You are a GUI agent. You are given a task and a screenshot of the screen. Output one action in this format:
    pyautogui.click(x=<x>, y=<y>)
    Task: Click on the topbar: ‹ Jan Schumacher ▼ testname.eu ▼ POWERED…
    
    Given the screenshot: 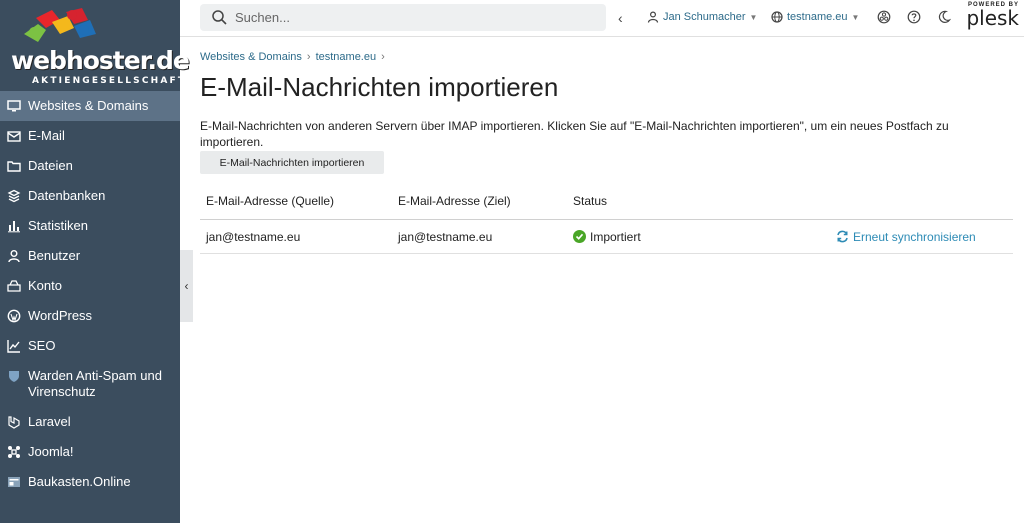 What is the action you would take?
    pyautogui.click(x=602, y=18)
    